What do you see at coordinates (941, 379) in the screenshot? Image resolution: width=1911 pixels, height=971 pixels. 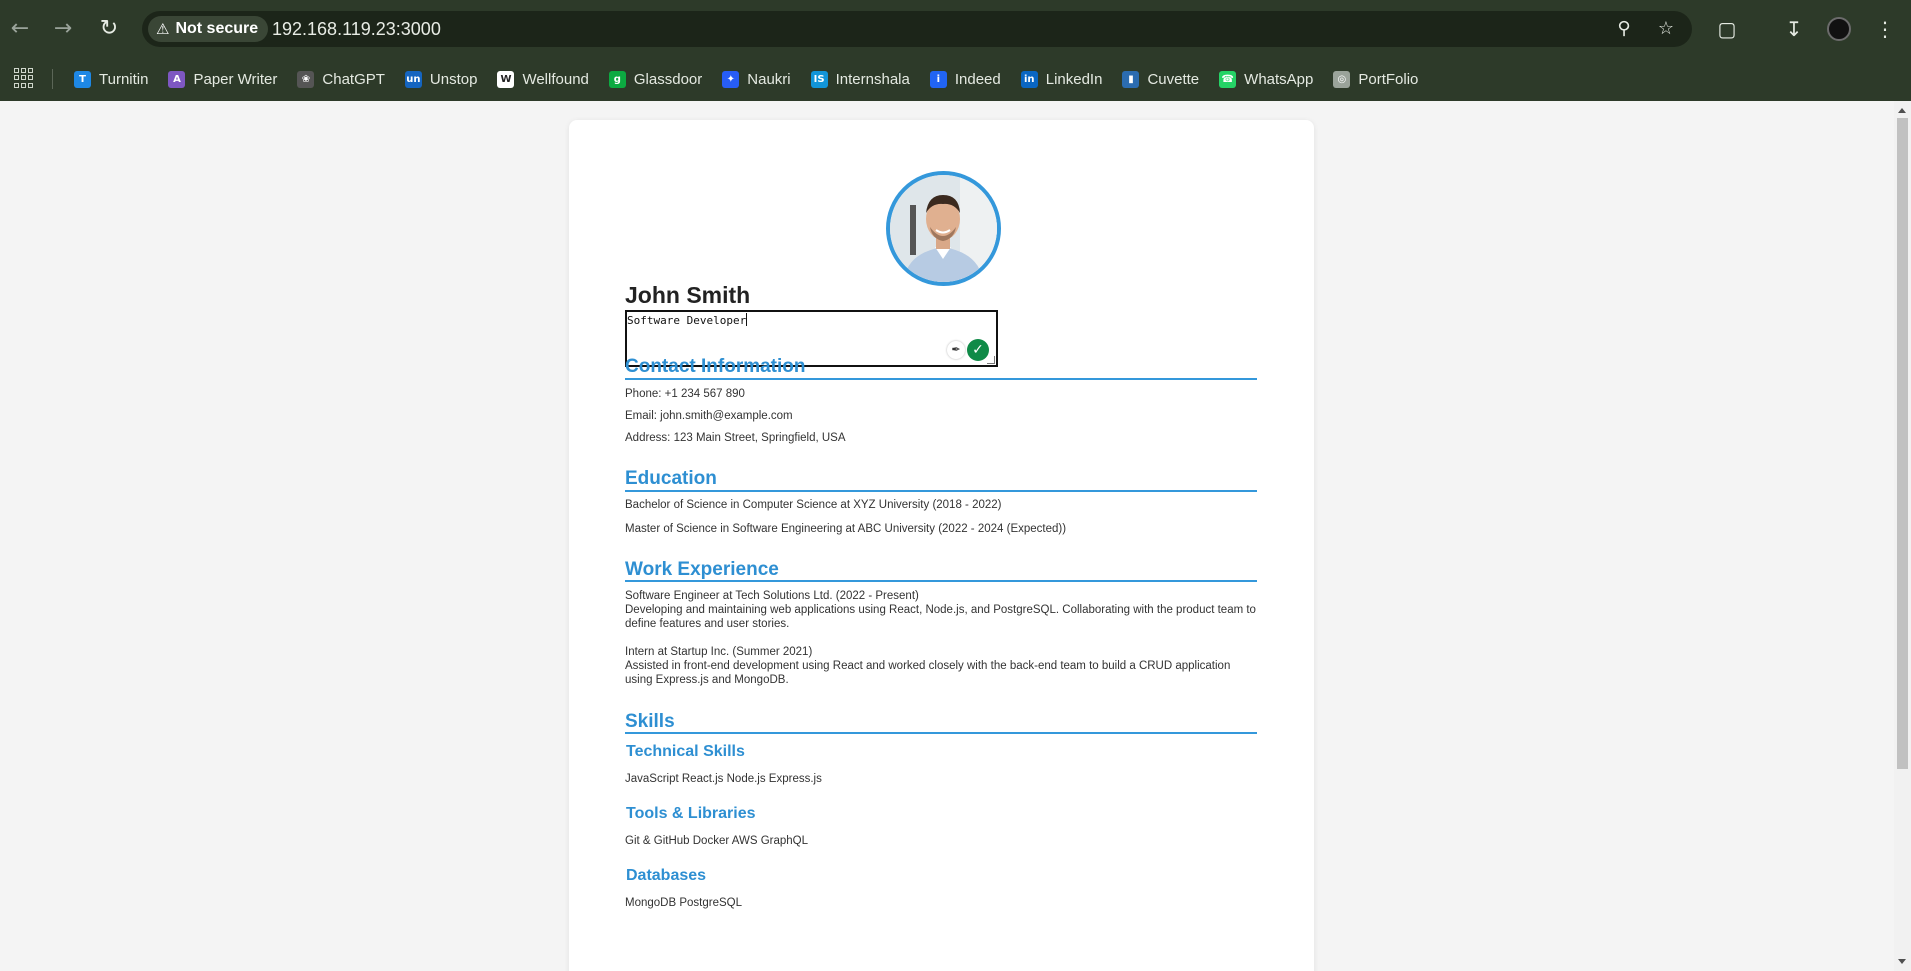 I see `contact-divider` at bounding box center [941, 379].